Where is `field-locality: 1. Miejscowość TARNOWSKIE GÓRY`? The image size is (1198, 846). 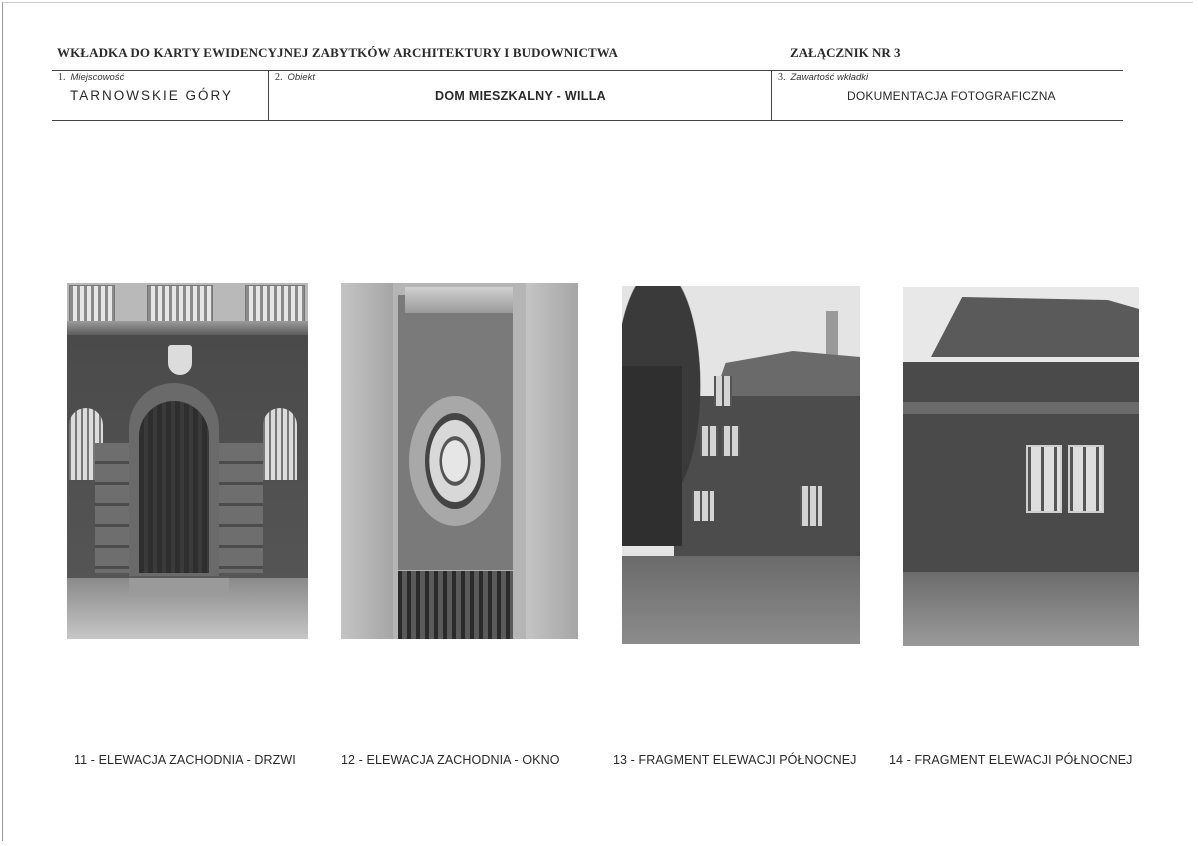 field-locality: 1. Miejscowość TARNOWSKIE GÓRY is located at coordinates (160, 95).